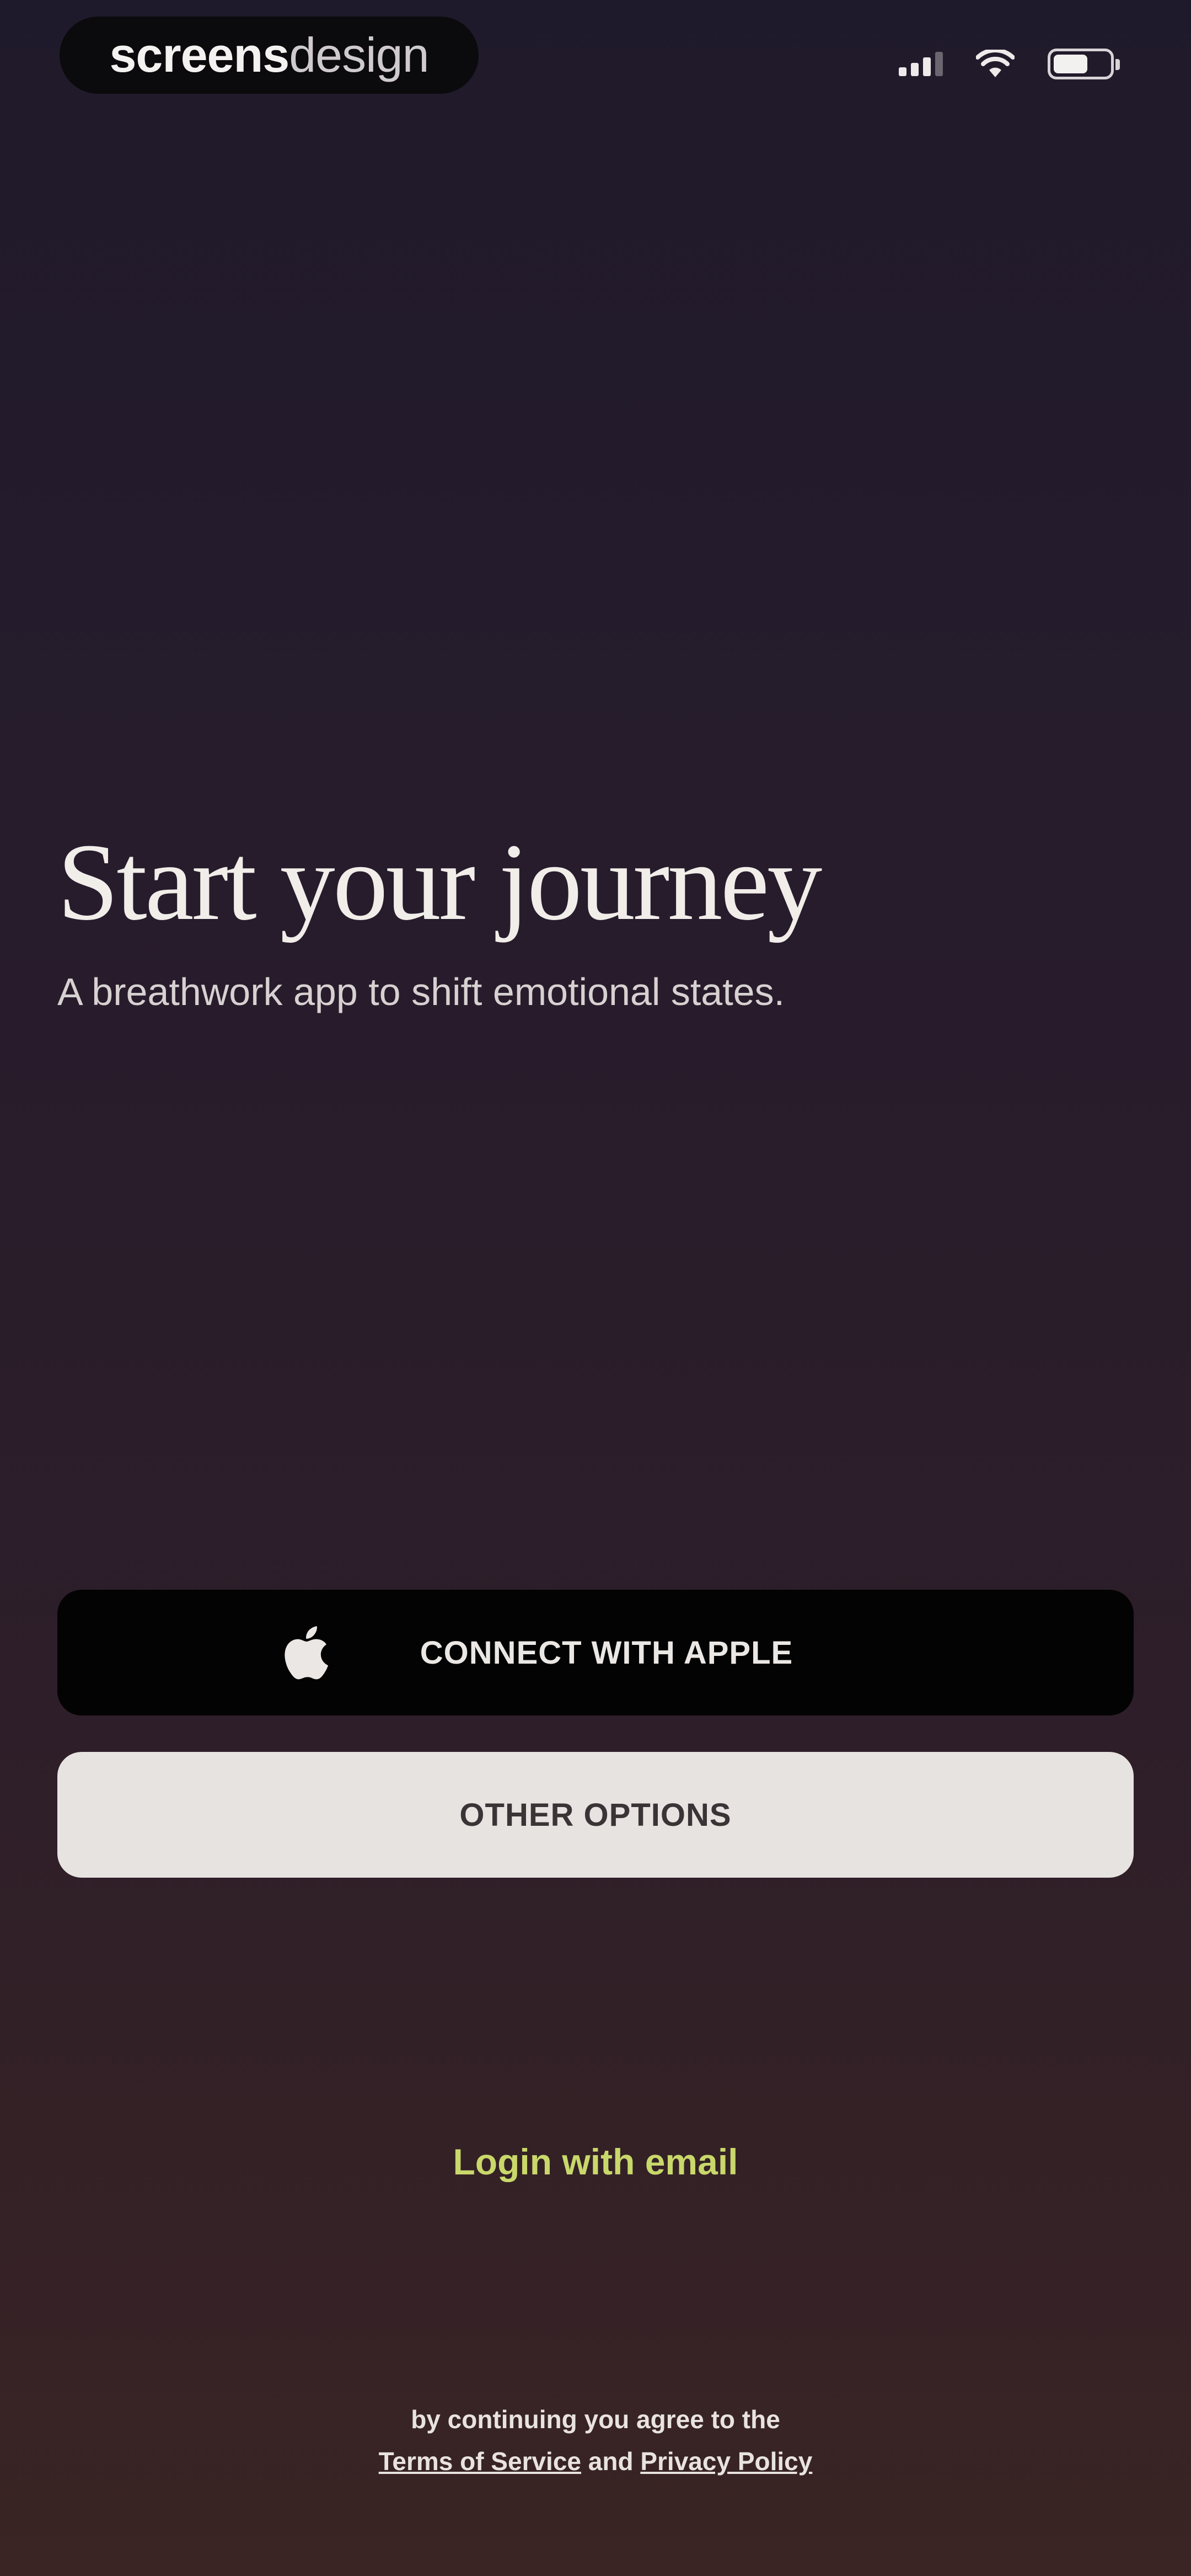  What do you see at coordinates (726, 2461) in the screenshot?
I see `privacy-policy-link: Privacy Policy` at bounding box center [726, 2461].